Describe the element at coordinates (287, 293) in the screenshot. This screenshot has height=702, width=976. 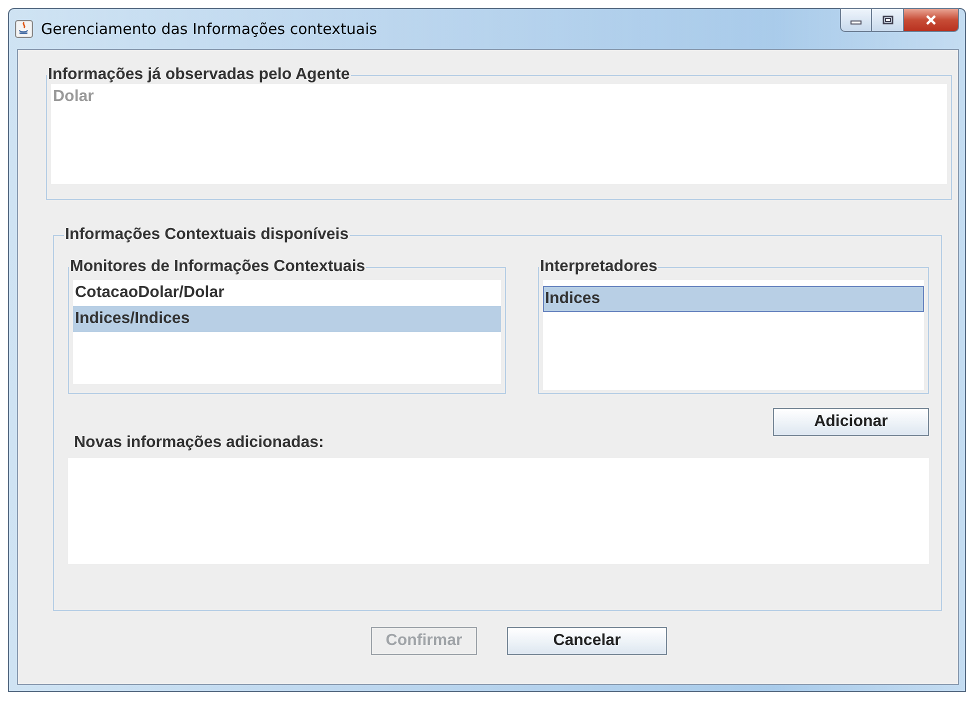
I see `list-item: CotacaoDolar/Dolar` at that location.